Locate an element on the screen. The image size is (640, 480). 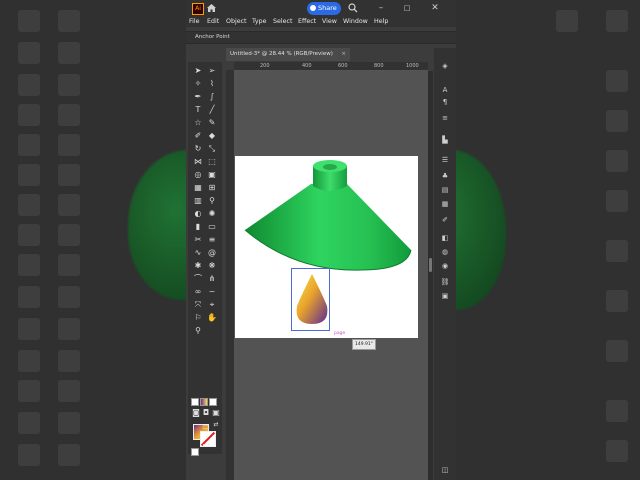
draw-inside-icon: ▣ is located at coordinates (216, 413).